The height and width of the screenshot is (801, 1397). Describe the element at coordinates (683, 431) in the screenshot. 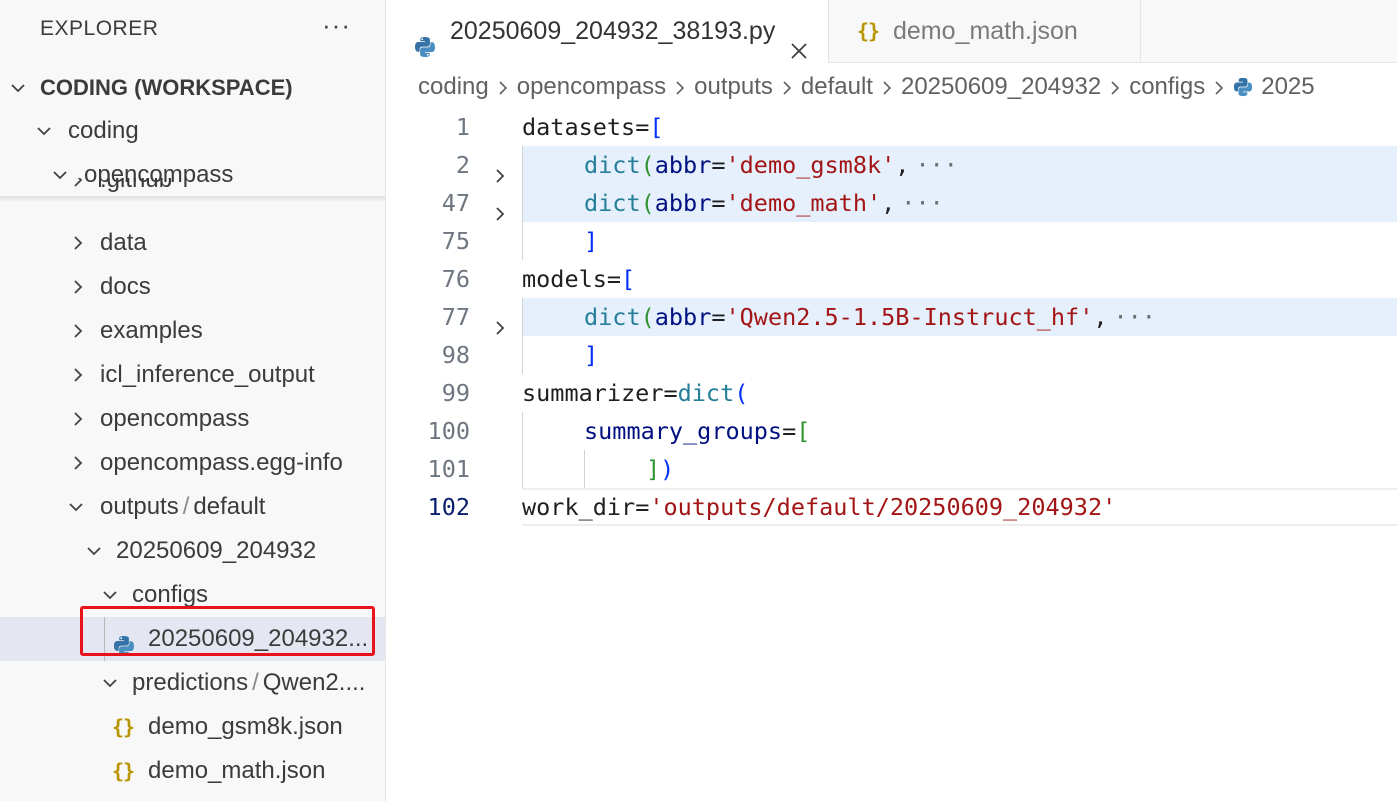

I see `code-token: summary_groups` at that location.